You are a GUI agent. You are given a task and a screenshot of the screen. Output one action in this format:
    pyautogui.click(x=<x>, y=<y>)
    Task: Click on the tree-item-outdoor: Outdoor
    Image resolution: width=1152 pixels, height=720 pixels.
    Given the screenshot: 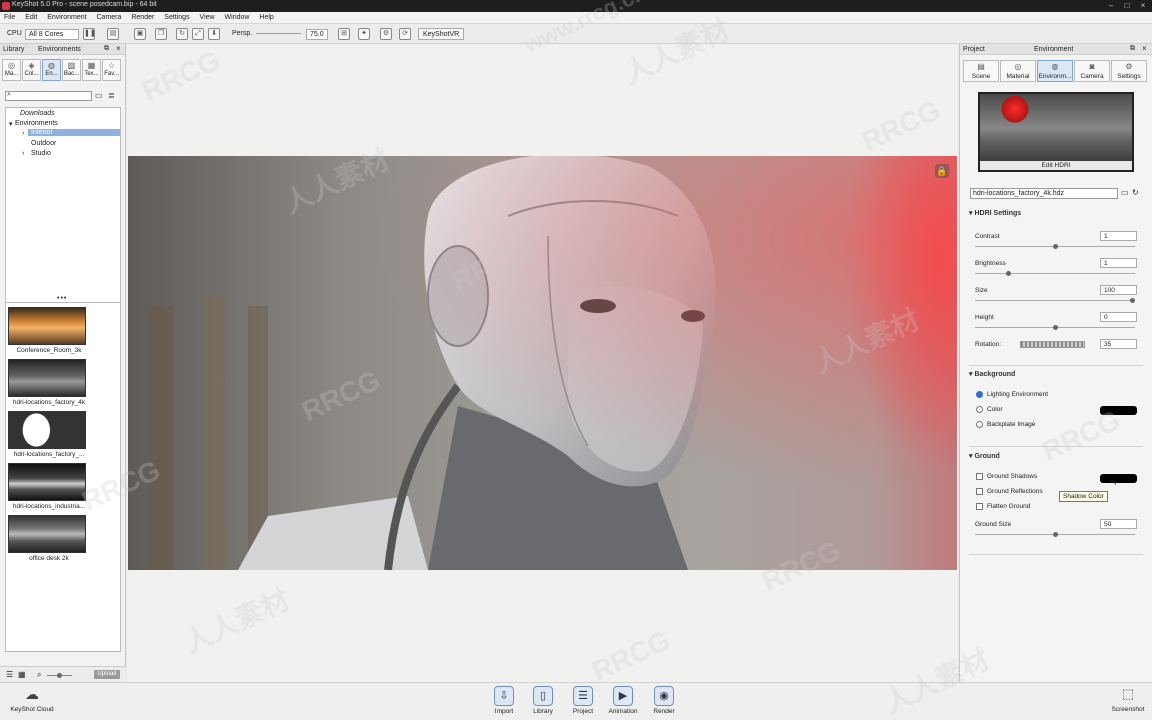 What is the action you would take?
    pyautogui.click(x=43, y=143)
    